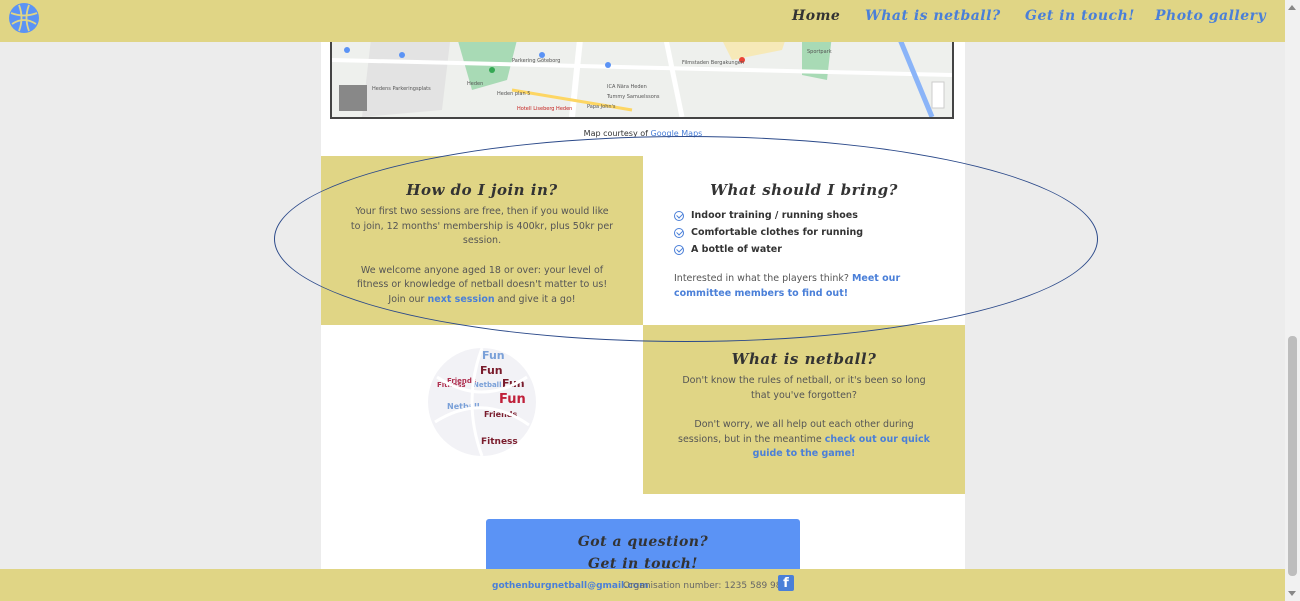 This screenshot has width=1300, height=601. I want to click on list-item-label: Indoor training / running shoes, so click(774, 215).